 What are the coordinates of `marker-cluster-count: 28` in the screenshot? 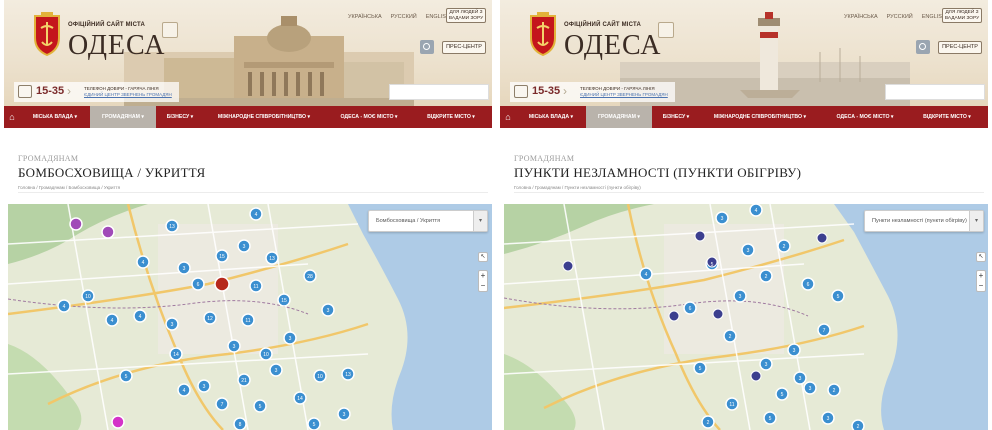 It's located at (310, 277).